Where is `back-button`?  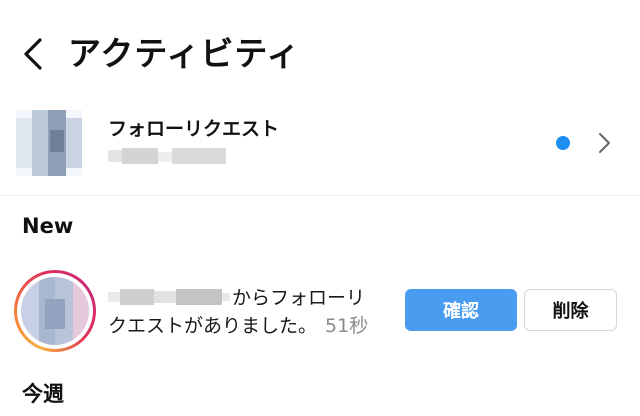
back-button is located at coordinates (40, 54).